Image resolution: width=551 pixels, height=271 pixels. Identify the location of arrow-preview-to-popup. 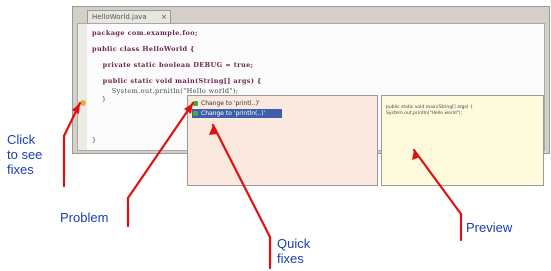
(437, 182).